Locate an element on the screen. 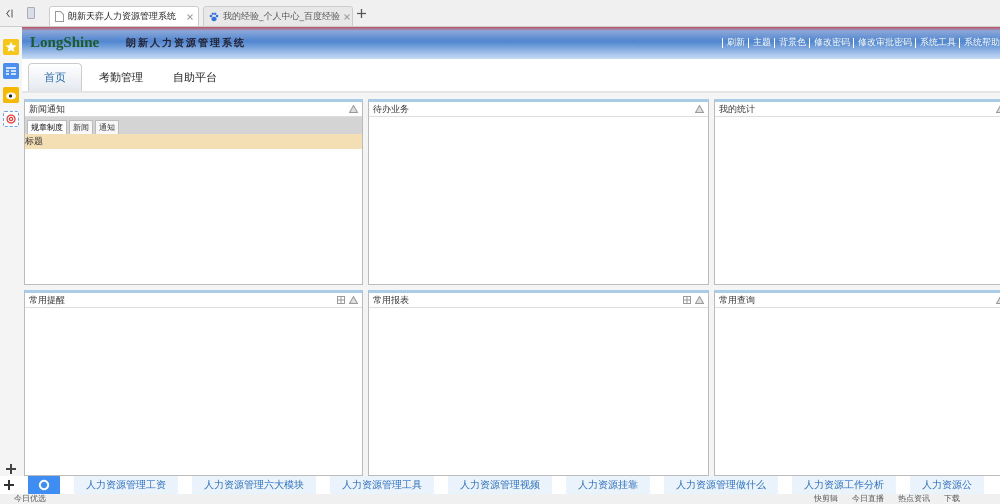  browser-tab: 我的经验_个人中心_百度经验 is located at coordinates (278, 16).